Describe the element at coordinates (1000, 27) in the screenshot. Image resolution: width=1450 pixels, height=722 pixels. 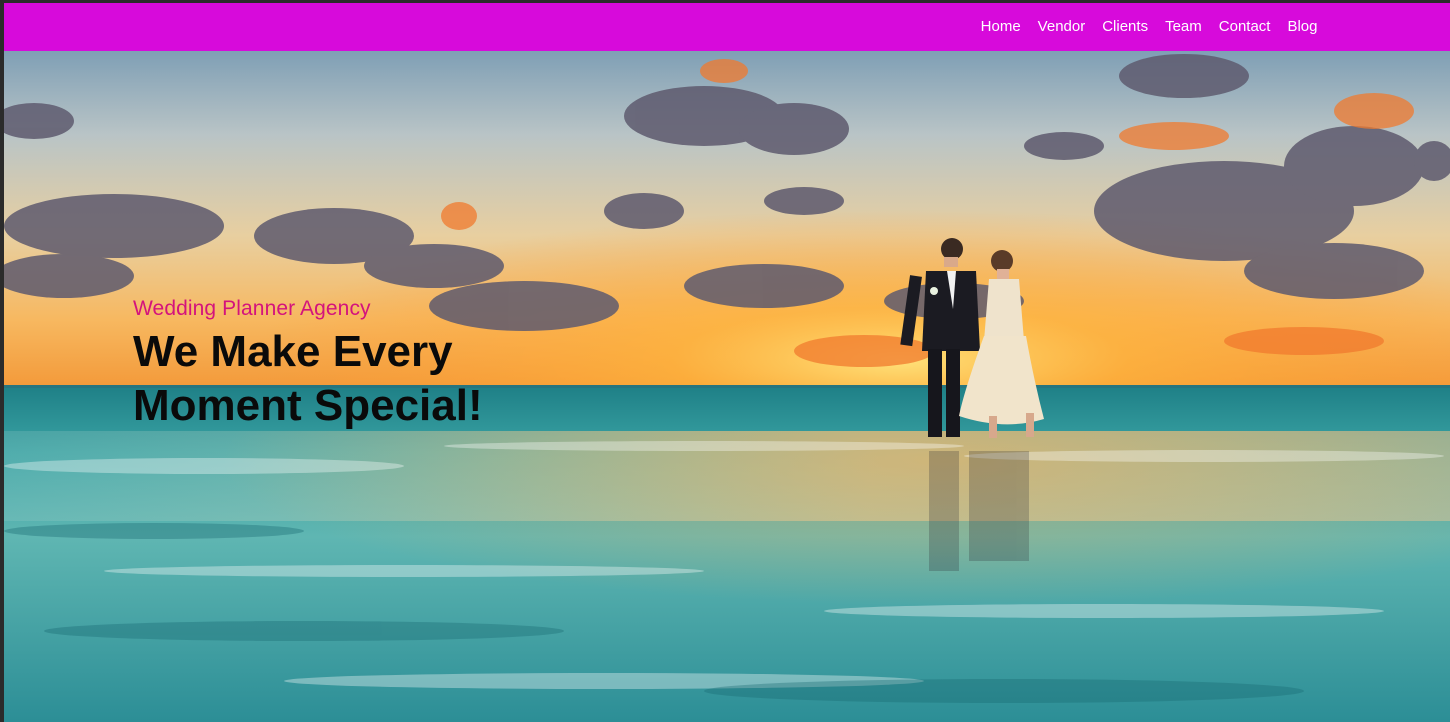
I see `nav-link-home: Home` at that location.